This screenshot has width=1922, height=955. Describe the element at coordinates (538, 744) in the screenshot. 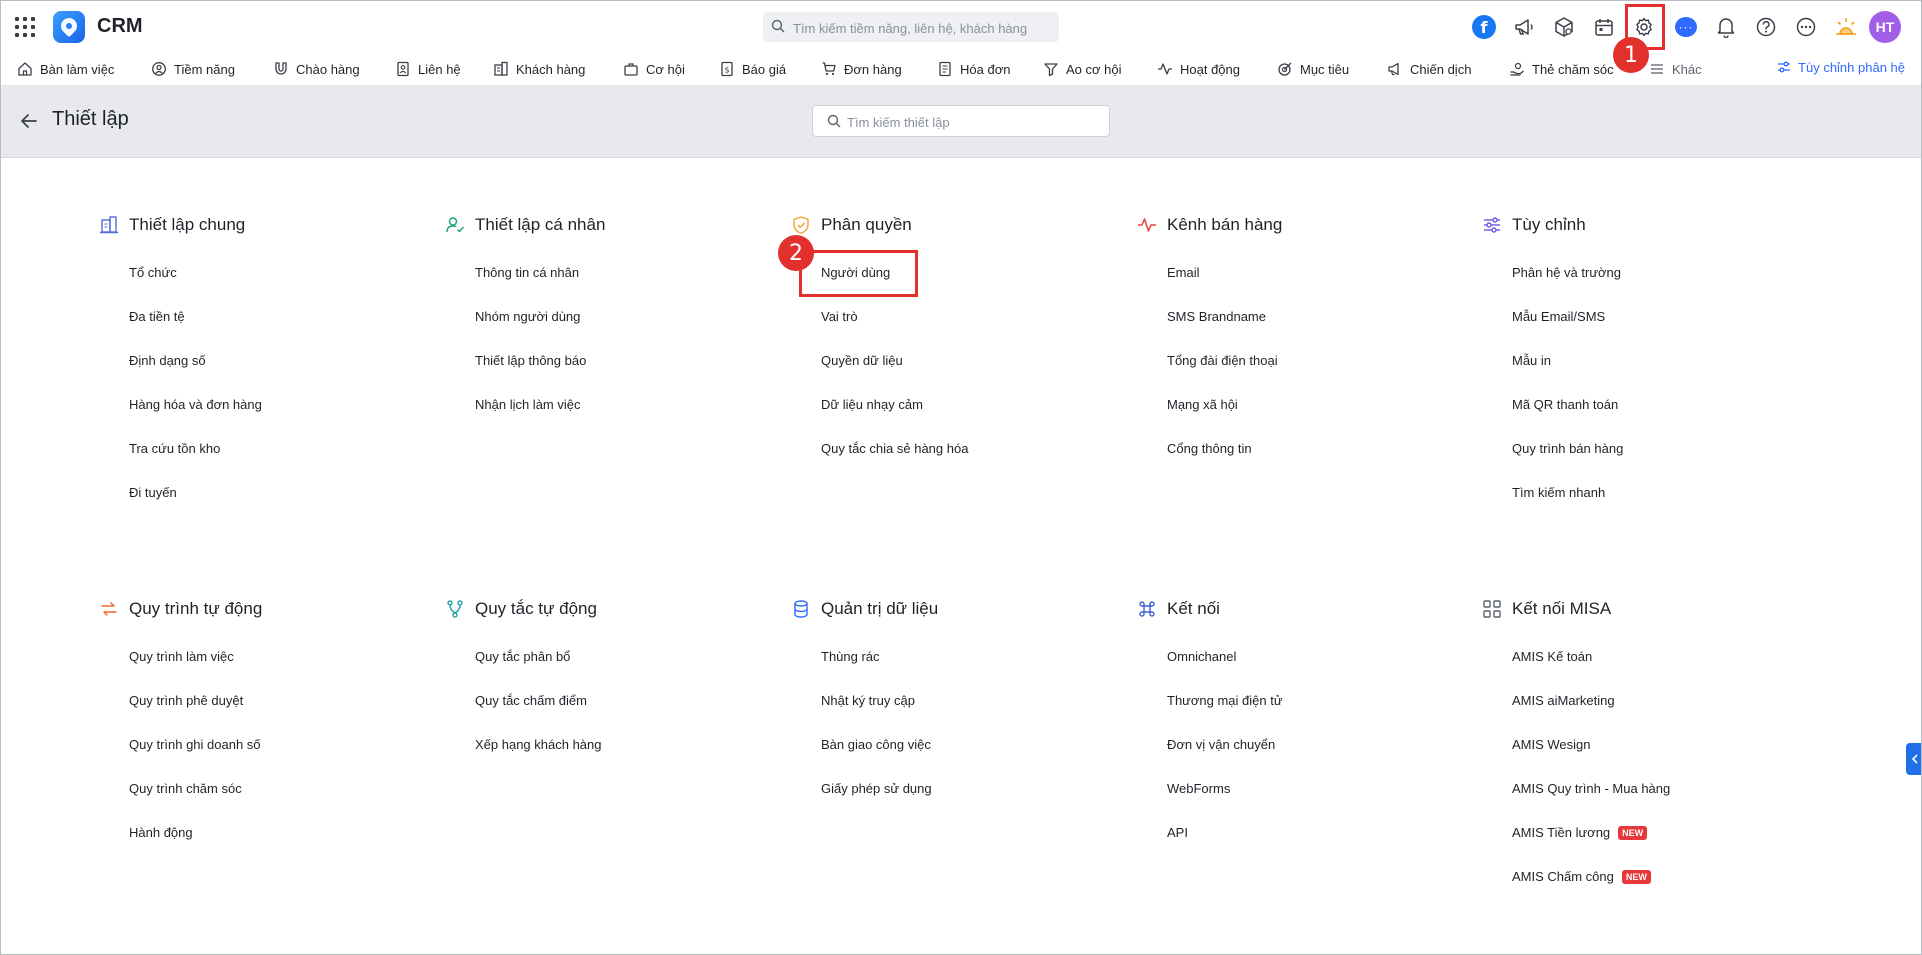

I see `setting-link: Xếp hạng khách hàng` at that location.